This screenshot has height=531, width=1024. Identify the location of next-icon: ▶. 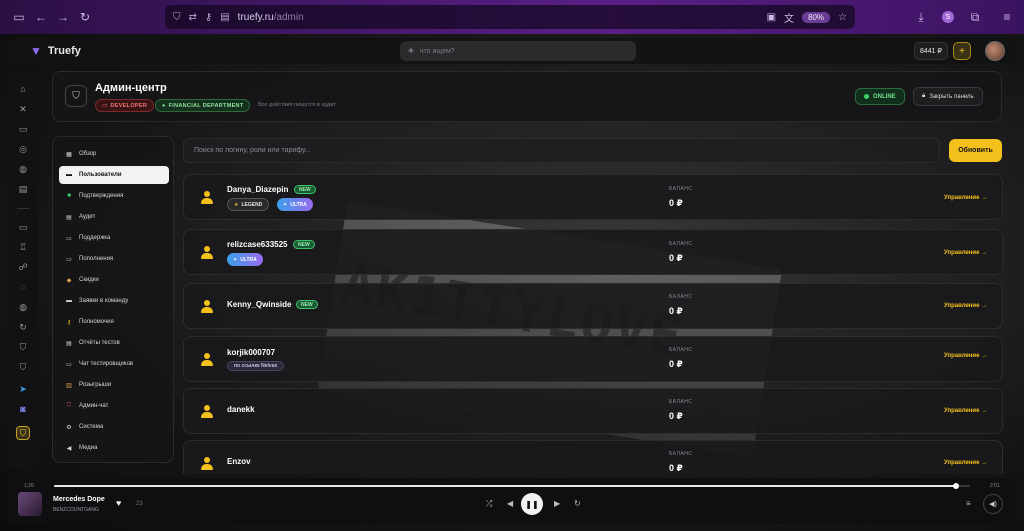
(557, 503).